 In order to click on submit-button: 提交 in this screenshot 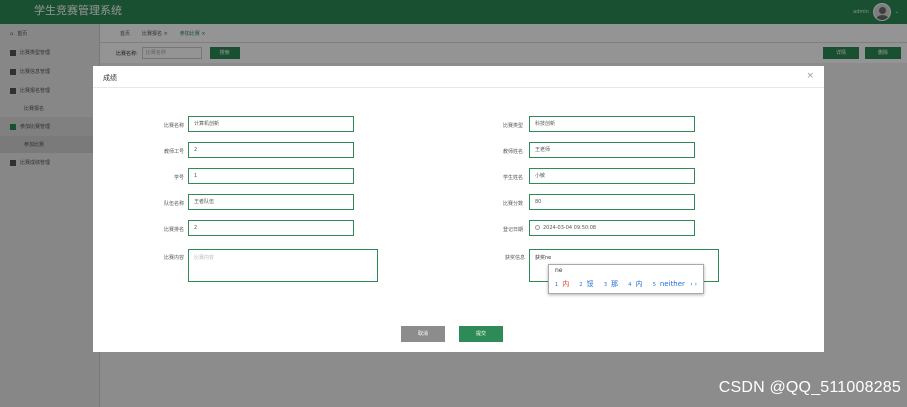, I will do `click(481, 334)`.